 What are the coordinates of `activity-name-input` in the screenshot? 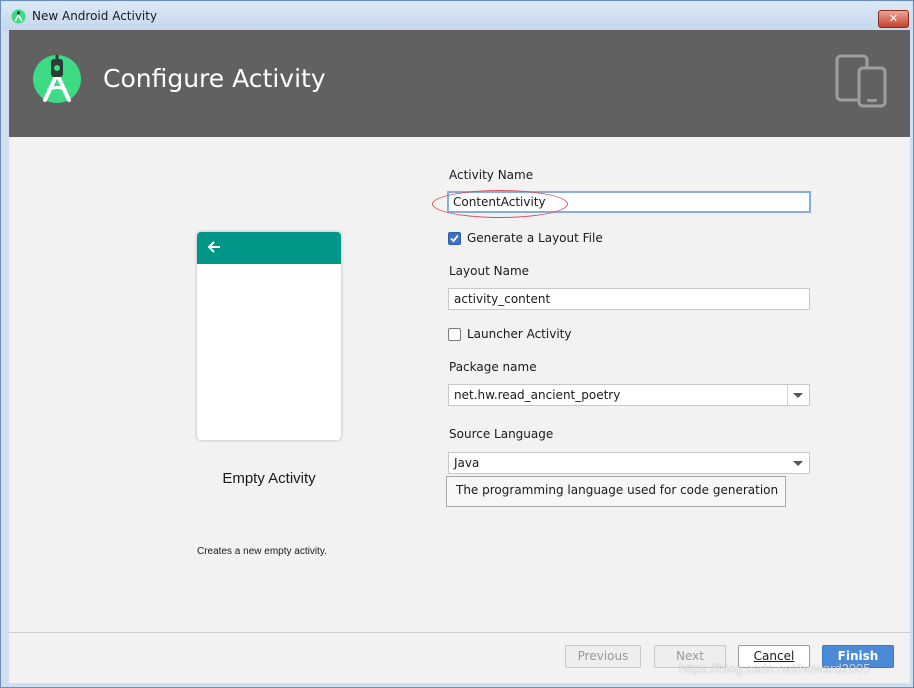 It's located at (629, 202).